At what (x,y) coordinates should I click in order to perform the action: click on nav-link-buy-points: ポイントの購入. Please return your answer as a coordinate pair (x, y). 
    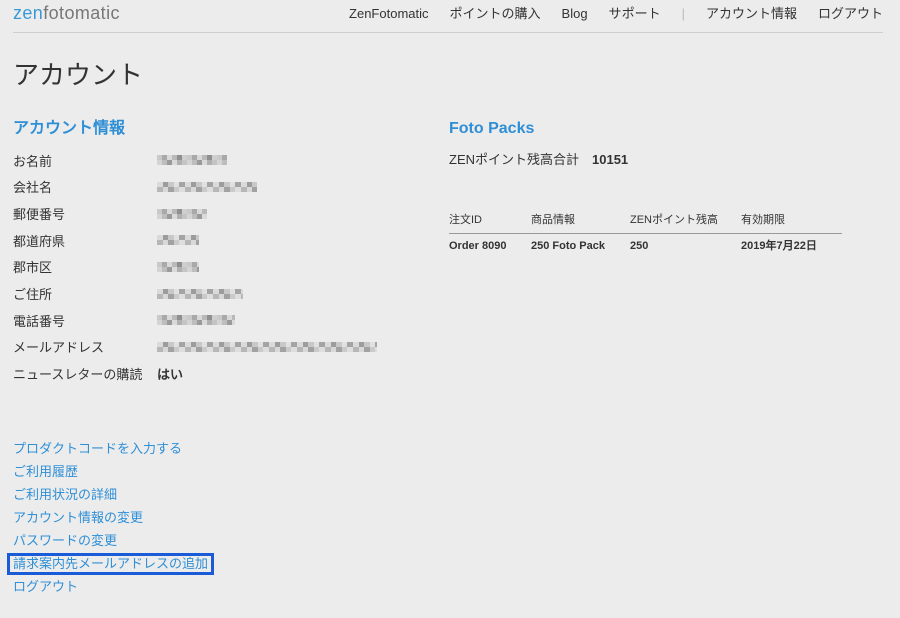
    Looking at the image, I should click on (495, 14).